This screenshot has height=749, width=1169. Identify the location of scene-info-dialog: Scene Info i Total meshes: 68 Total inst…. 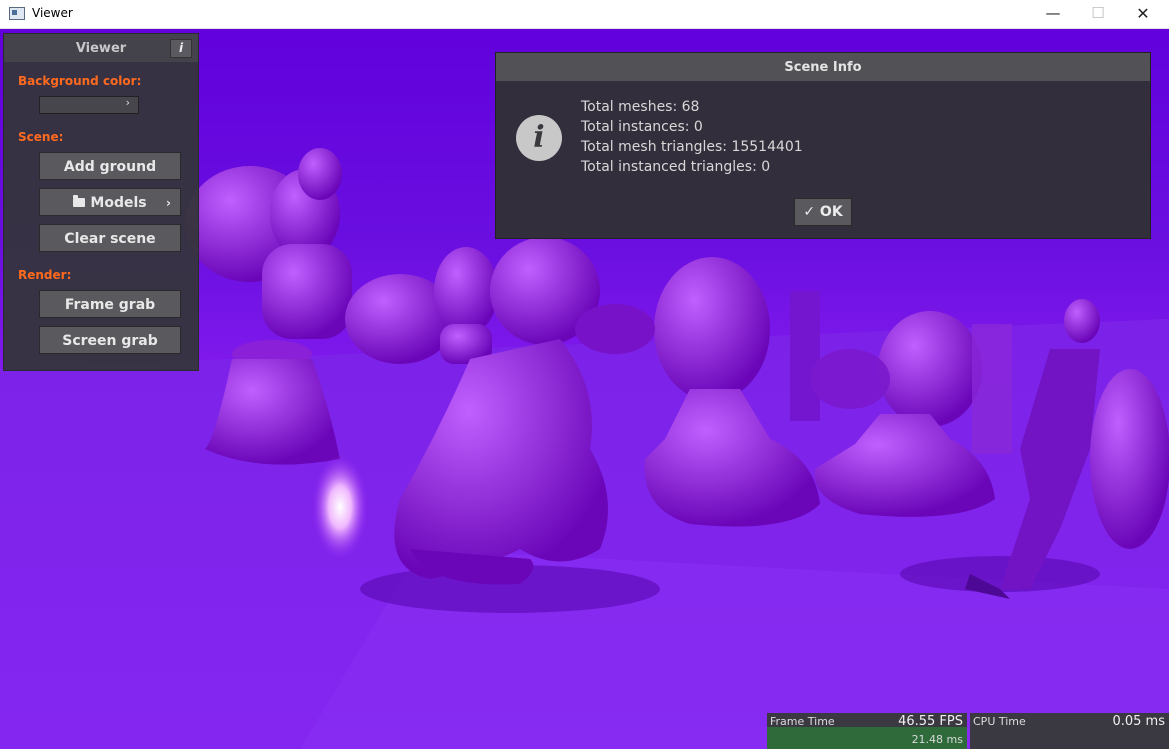
(823, 145).